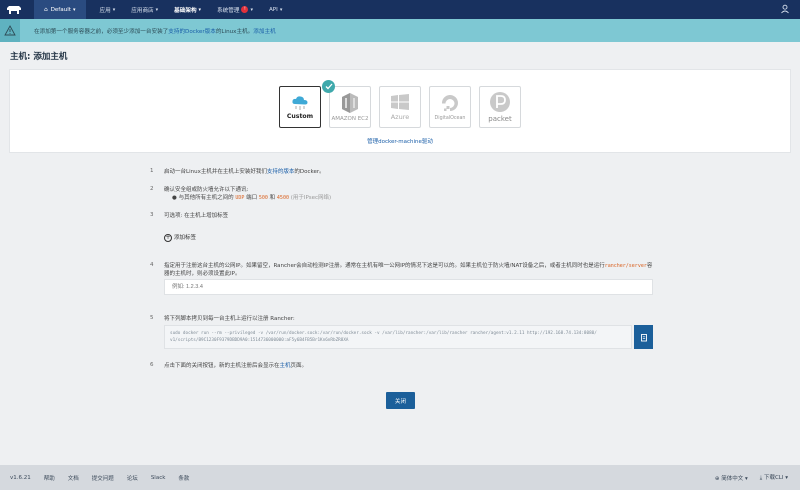 This screenshot has height=490, width=800. I want to click on nav-infrastructure: 基础架构 ▾, so click(187, 9).